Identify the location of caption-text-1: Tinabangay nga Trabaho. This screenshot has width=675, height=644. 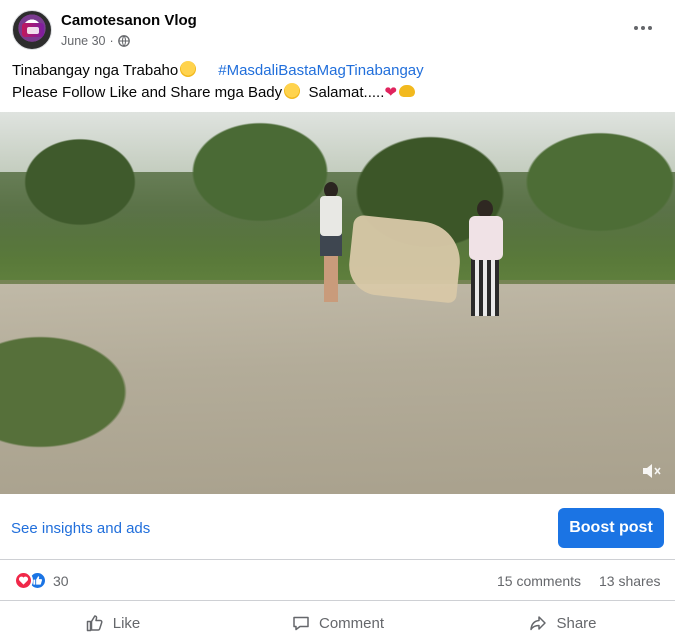
(95, 70).